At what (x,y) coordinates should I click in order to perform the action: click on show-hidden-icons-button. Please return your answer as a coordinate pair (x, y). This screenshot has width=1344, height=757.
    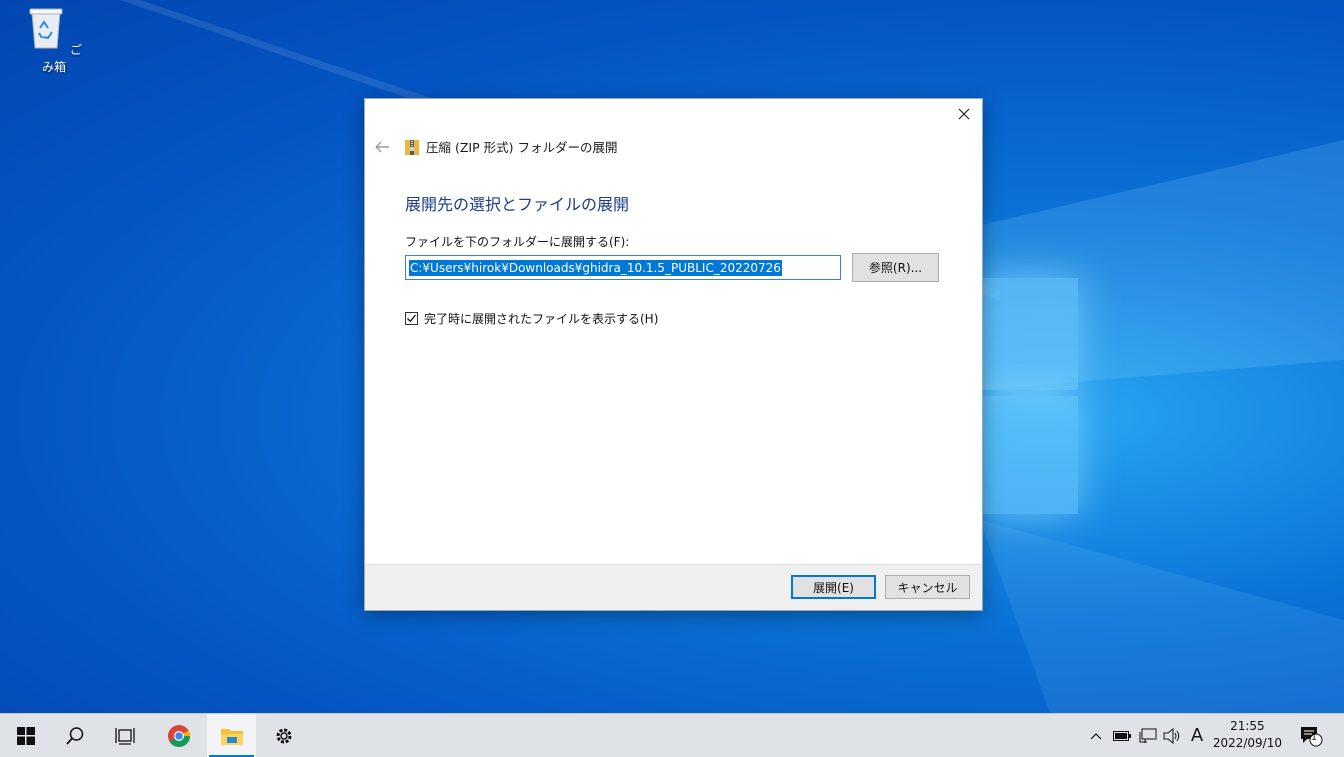
    Looking at the image, I should click on (1096, 735).